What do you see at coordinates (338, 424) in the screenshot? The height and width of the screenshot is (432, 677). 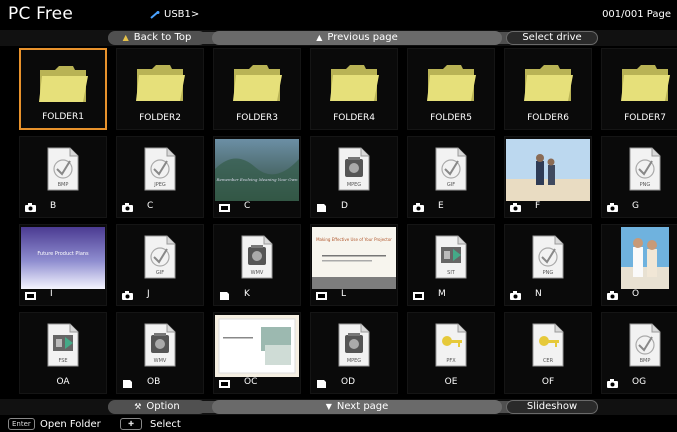 I see `status-bar: Enter Open Folder ✚ Select` at bounding box center [338, 424].